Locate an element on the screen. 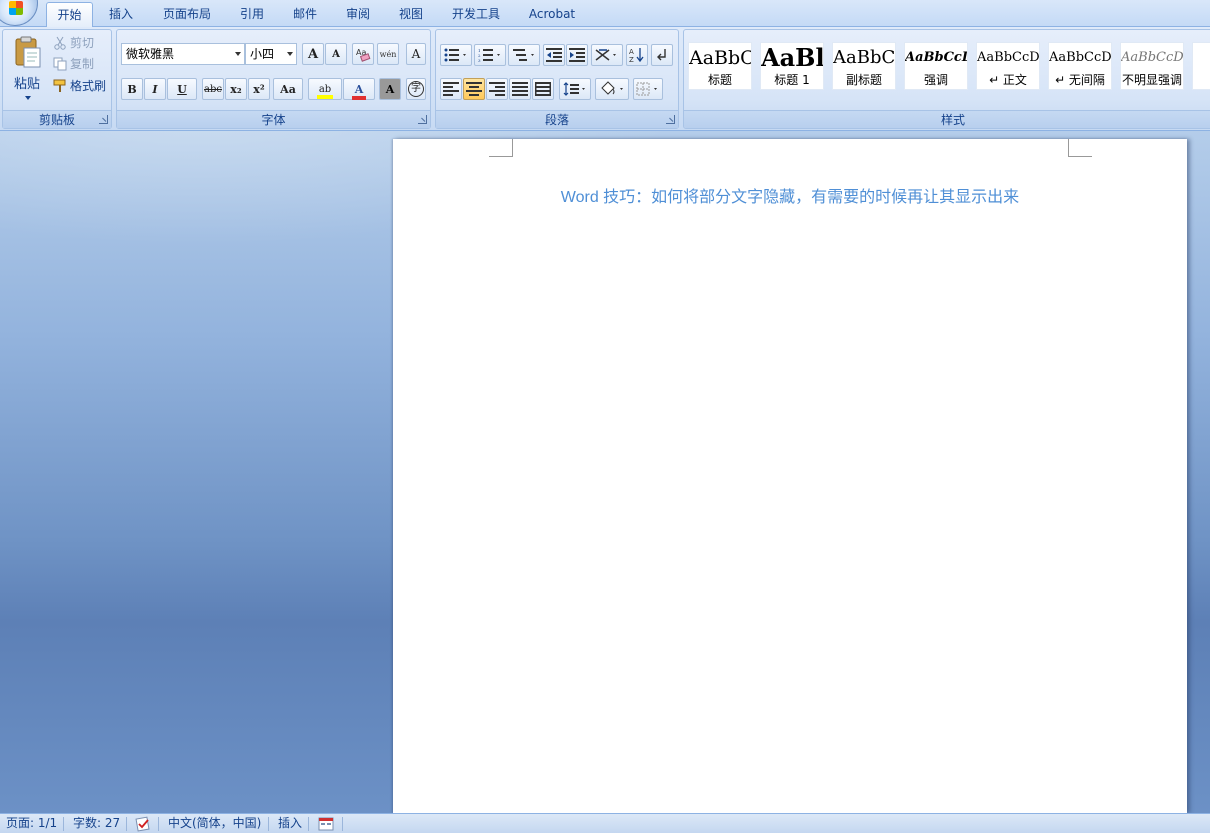  align-center-button is located at coordinates (474, 89).